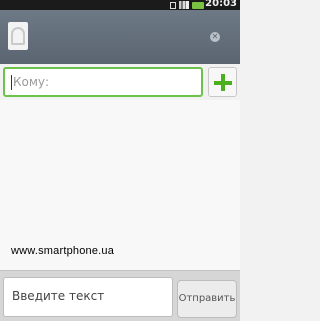  What do you see at coordinates (173, 5) in the screenshot?
I see `sim-icon` at bounding box center [173, 5].